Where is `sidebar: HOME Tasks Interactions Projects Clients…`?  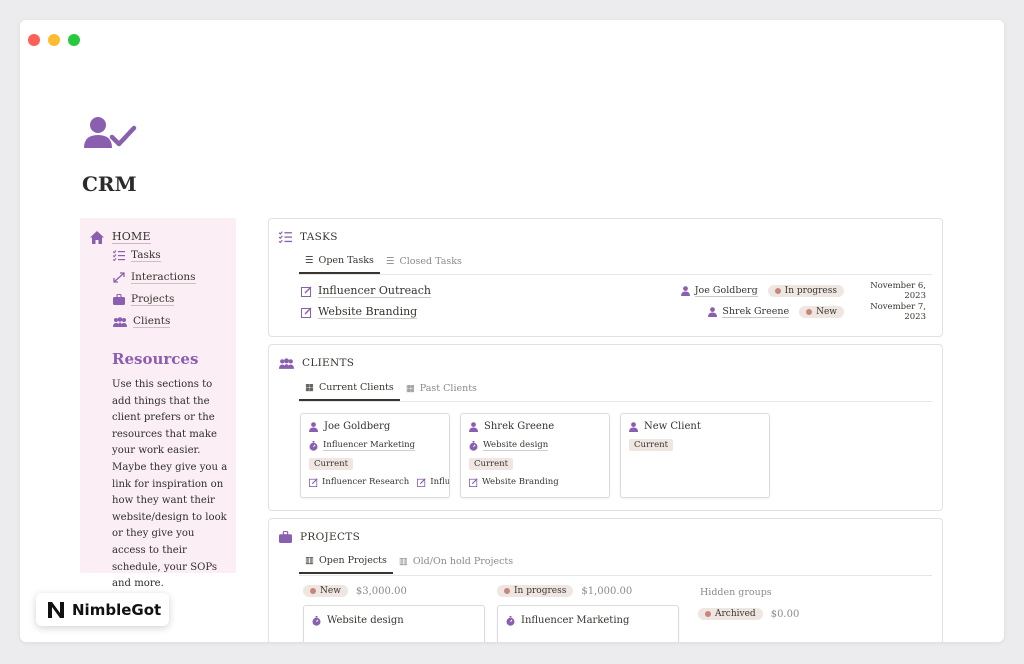
sidebar: HOME Tasks Interactions Projects Clients… is located at coordinates (158, 403).